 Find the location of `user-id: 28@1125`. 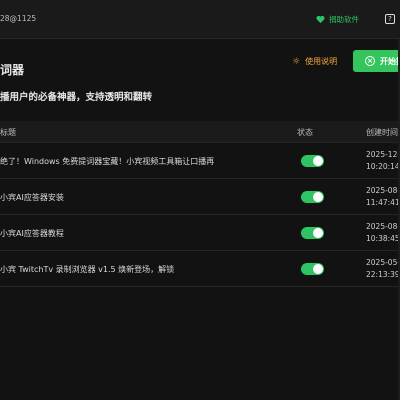

user-id: 28@1125 is located at coordinates (18, 18).